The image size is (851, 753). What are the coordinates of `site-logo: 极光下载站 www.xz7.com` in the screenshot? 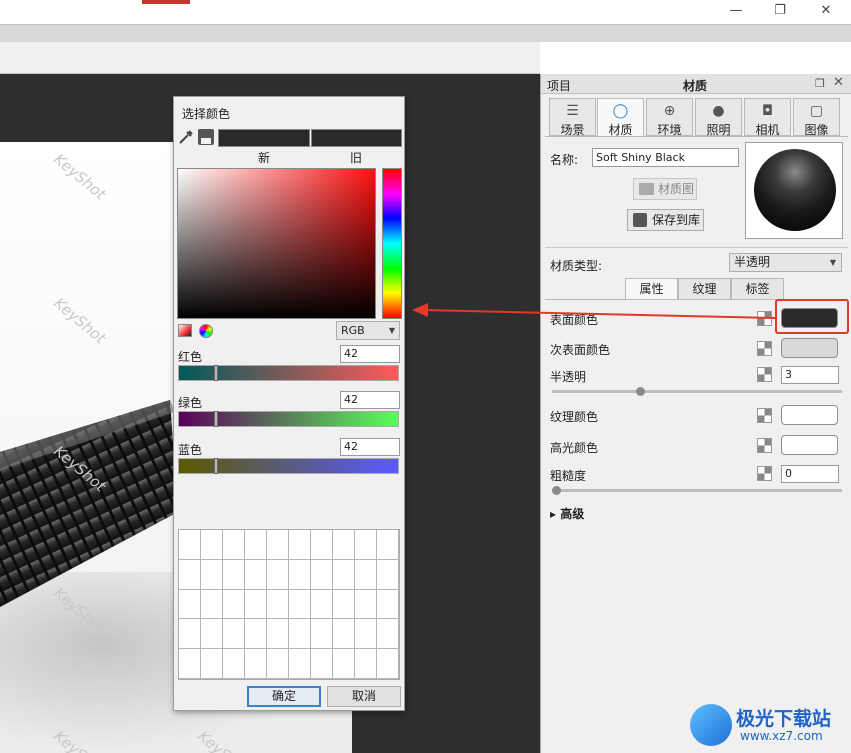 It's located at (770, 726).